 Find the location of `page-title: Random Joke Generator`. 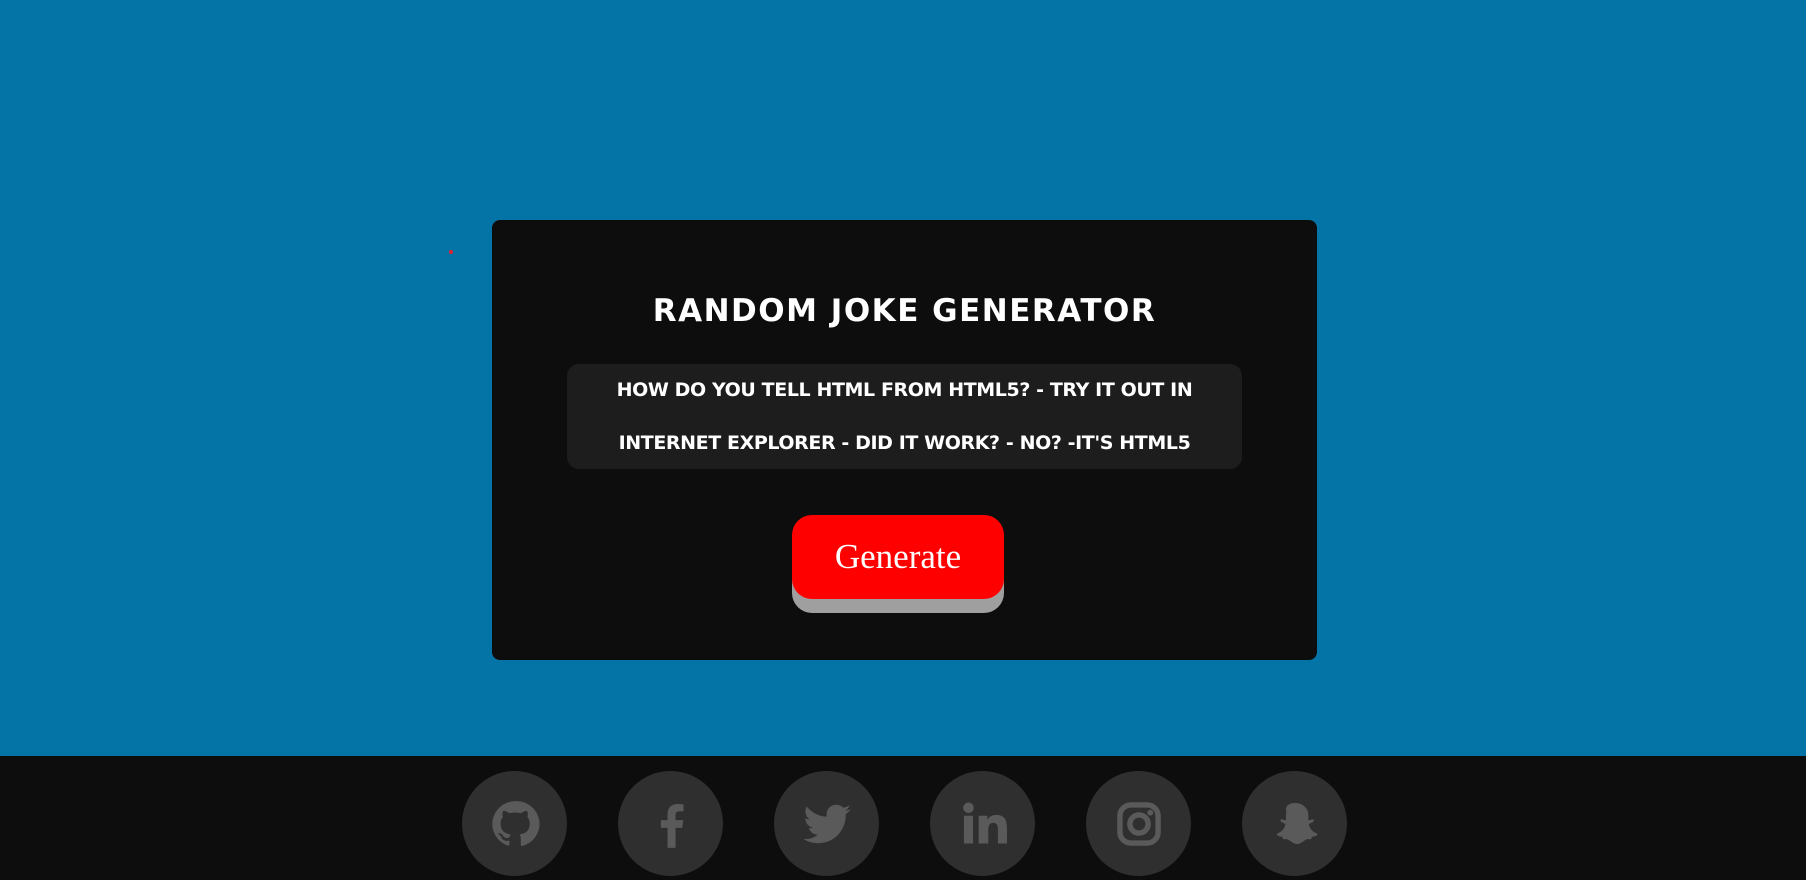

page-title: Random Joke Generator is located at coordinates (904, 310).